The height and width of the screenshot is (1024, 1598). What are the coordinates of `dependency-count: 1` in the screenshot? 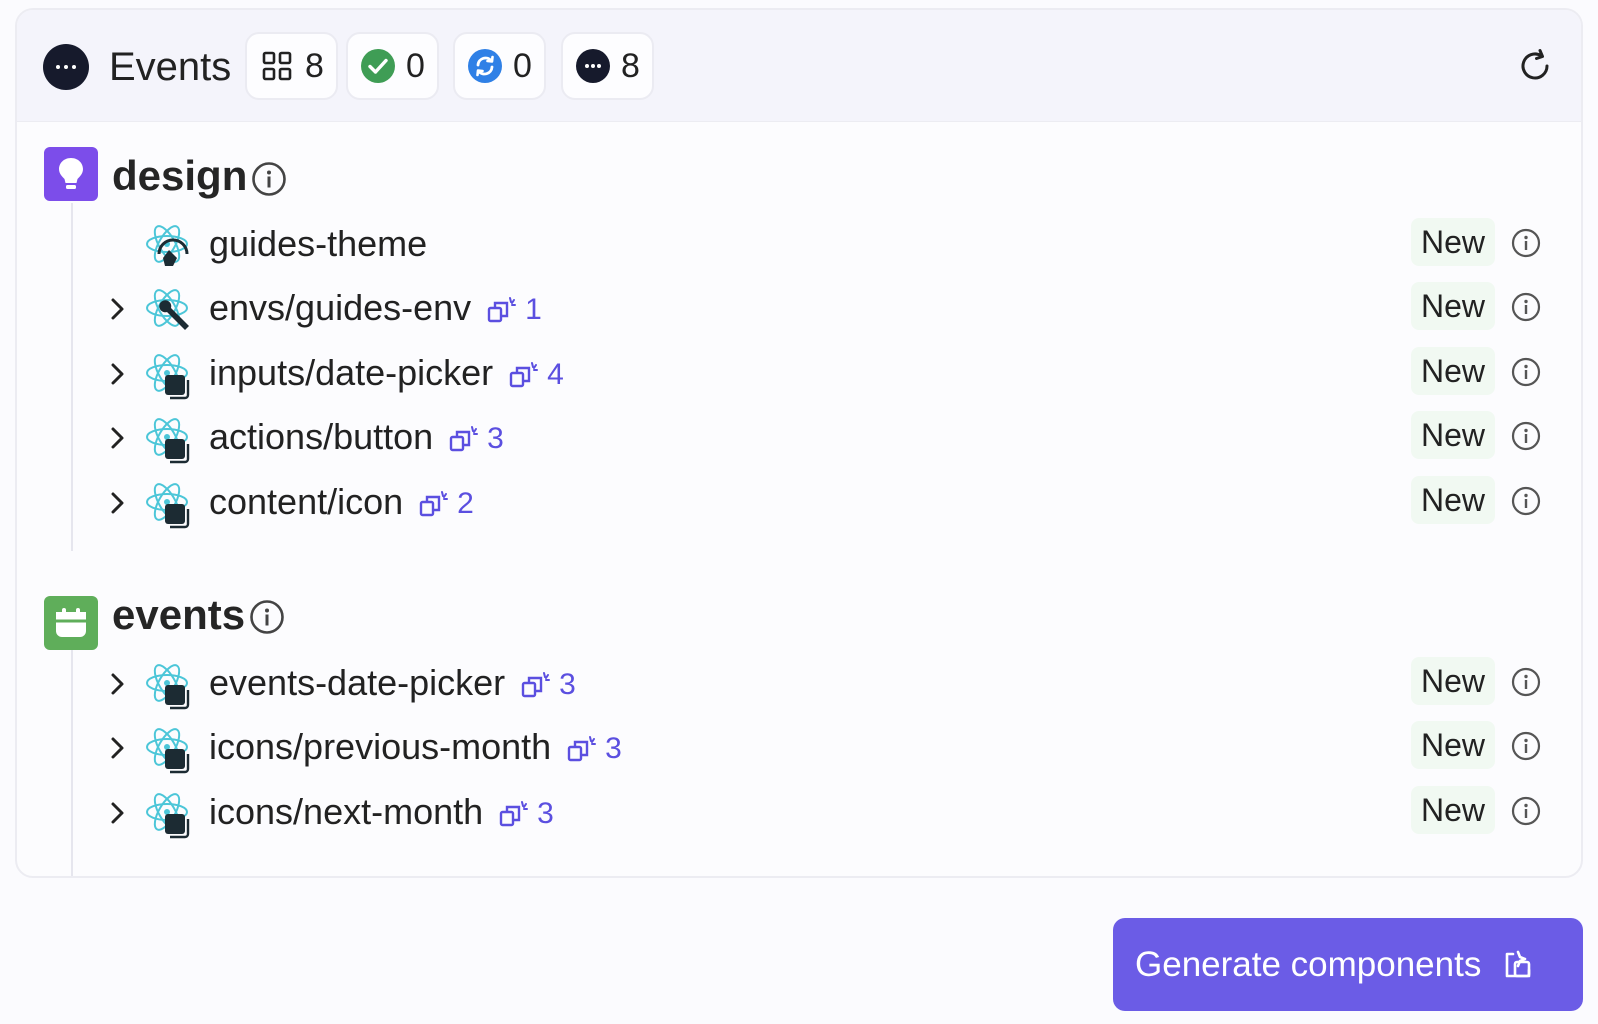 It's located at (533, 310).